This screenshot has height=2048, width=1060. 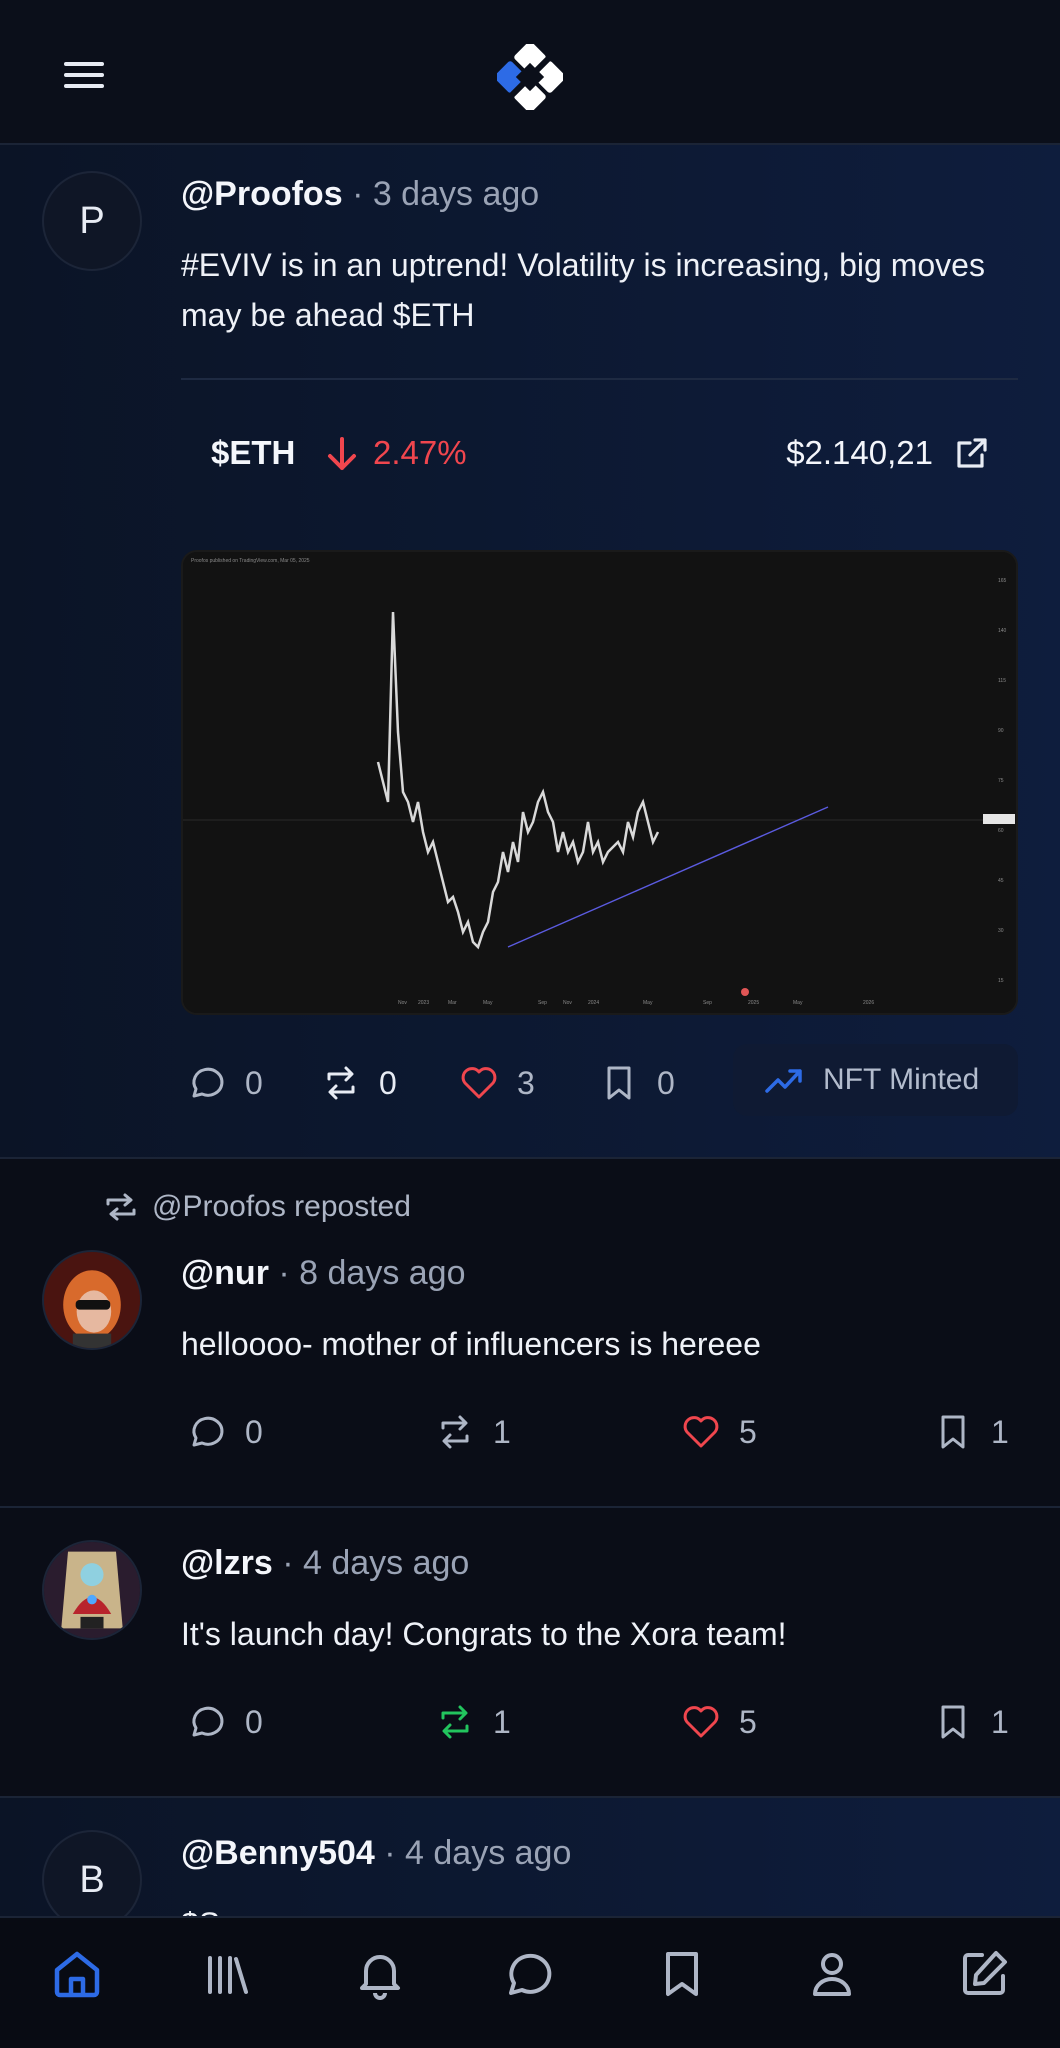 I want to click on svg-text: 165, so click(x=1002, y=581).